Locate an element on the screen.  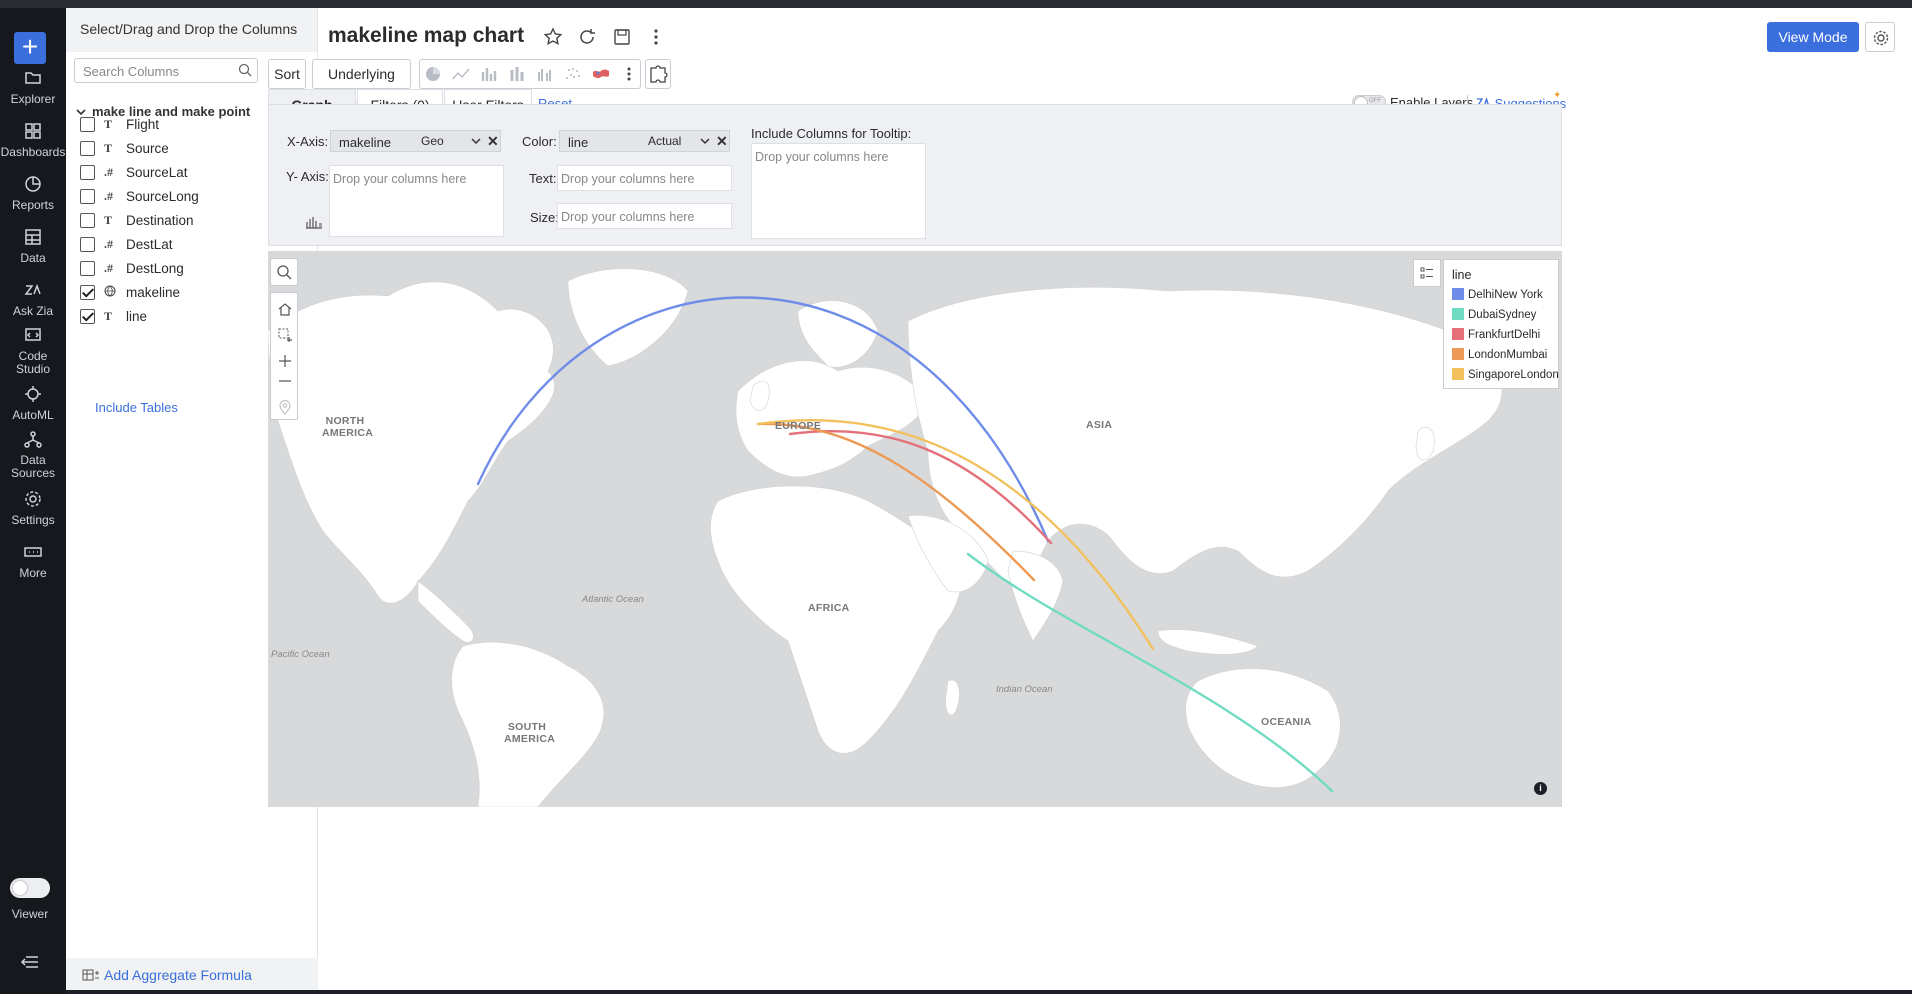
info-icon: i is located at coordinates (1540, 788).